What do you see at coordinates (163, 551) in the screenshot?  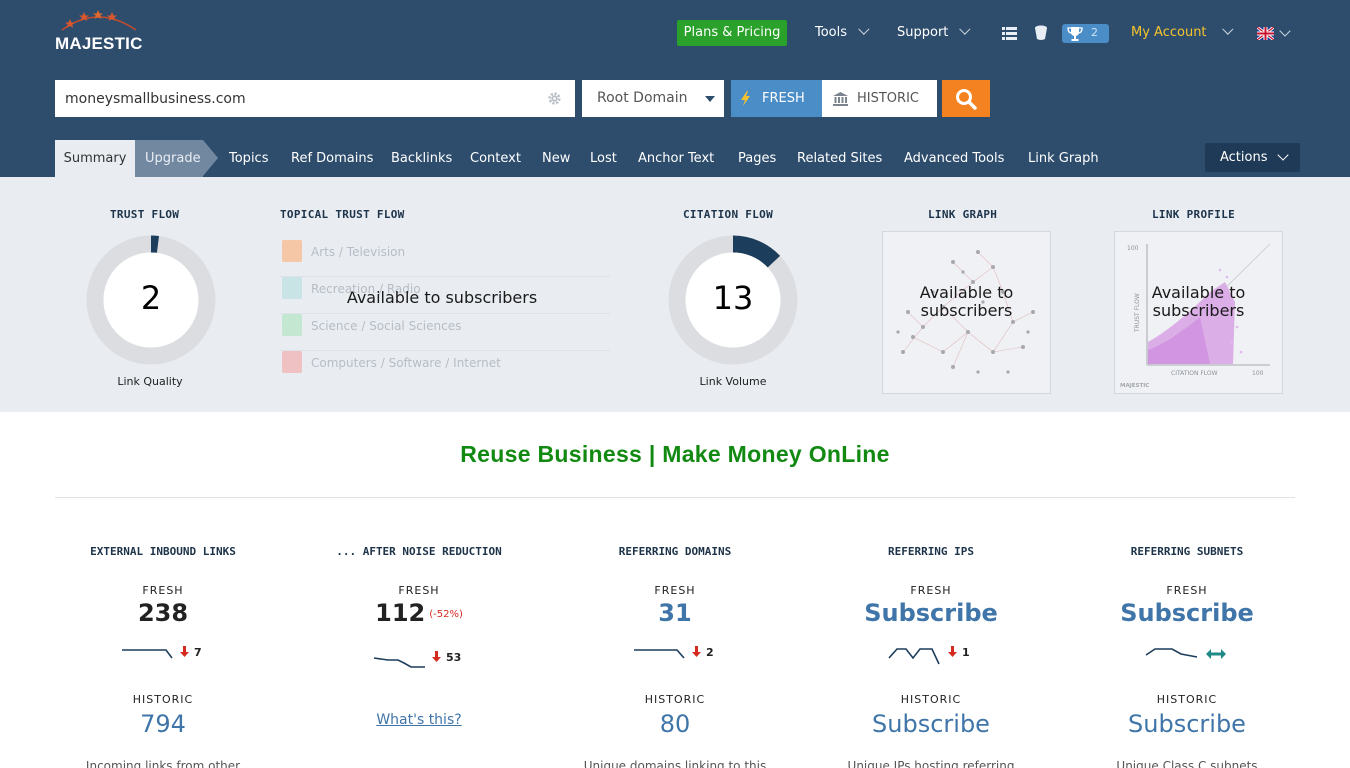 I see `stat-title: EXTERNAL INBOUND LINKS` at bounding box center [163, 551].